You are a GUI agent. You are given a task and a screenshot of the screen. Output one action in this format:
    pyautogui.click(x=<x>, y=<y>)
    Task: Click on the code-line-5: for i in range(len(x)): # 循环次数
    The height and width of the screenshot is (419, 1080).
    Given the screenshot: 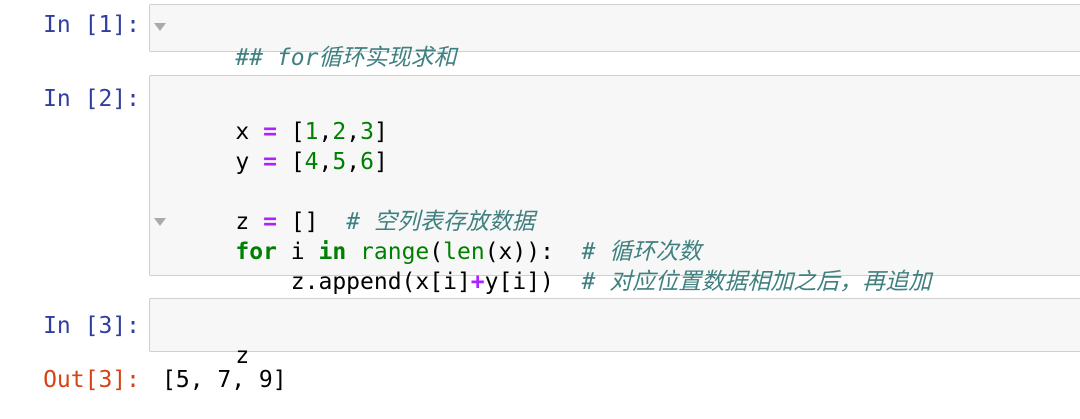 What is the action you would take?
    pyautogui.click(x=440, y=236)
    